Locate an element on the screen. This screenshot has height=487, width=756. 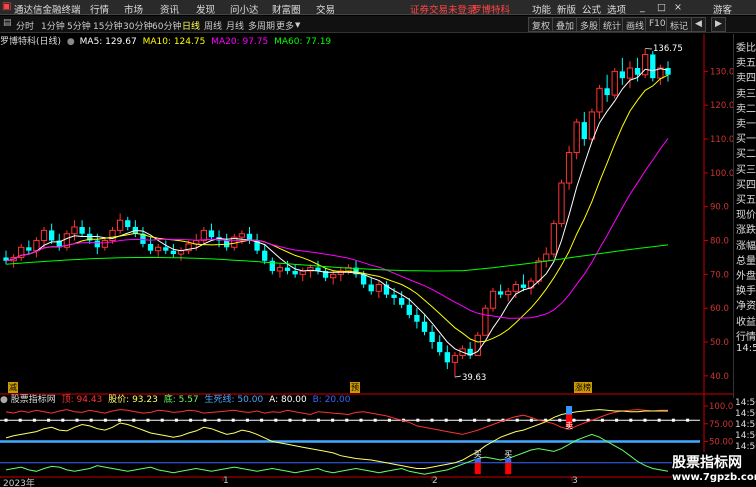
sidebar-item: 涨幅 is located at coordinates (746, 244).